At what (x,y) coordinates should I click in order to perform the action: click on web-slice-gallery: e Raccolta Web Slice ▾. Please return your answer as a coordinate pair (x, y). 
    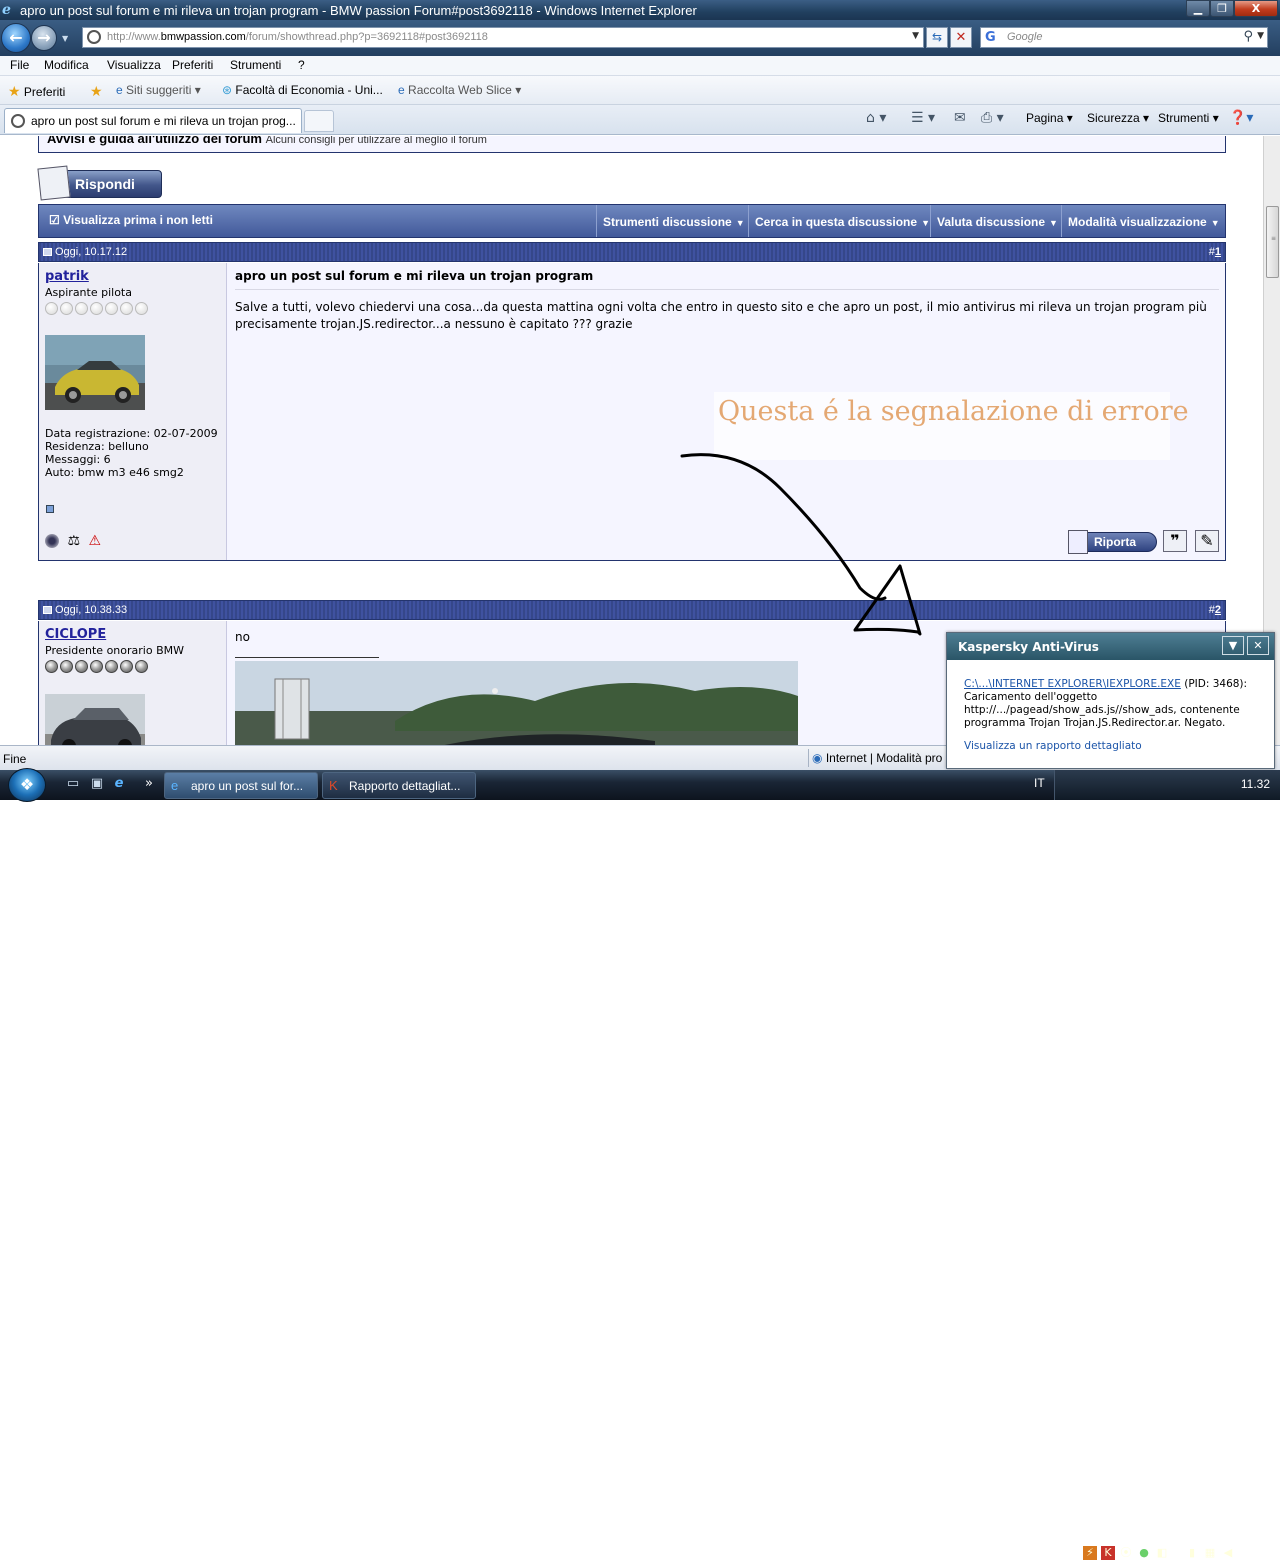
    Looking at the image, I should click on (459, 90).